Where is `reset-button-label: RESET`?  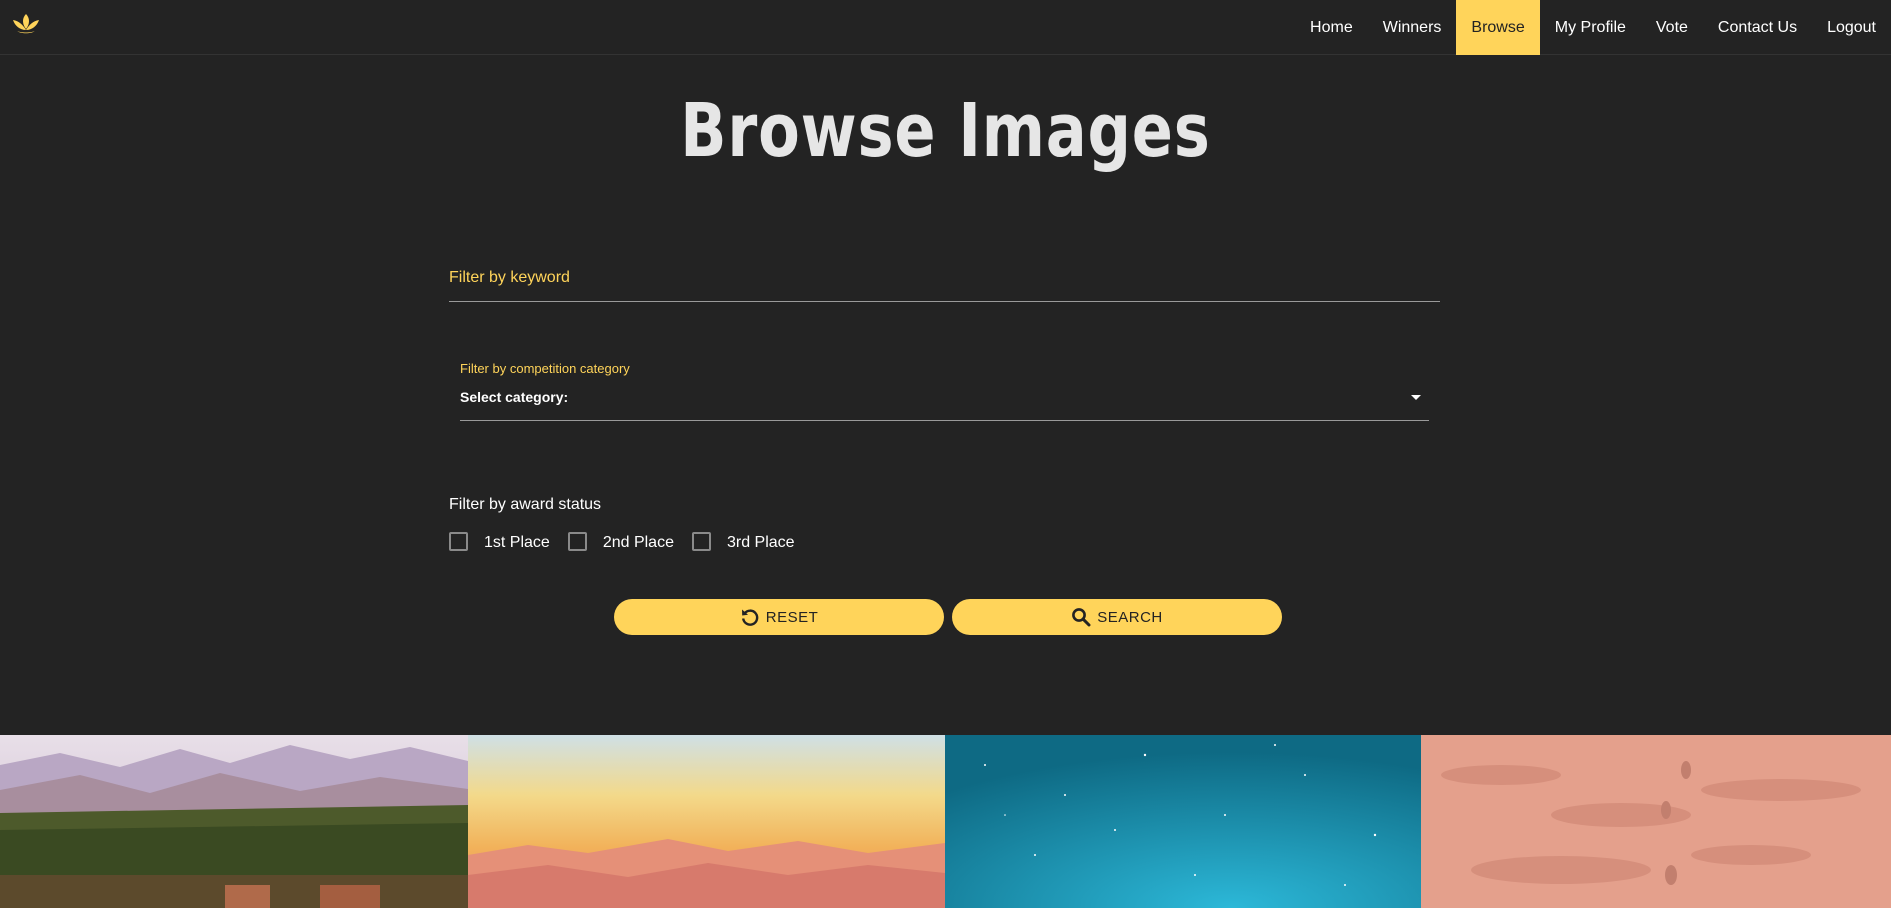
reset-button-label: RESET is located at coordinates (792, 617).